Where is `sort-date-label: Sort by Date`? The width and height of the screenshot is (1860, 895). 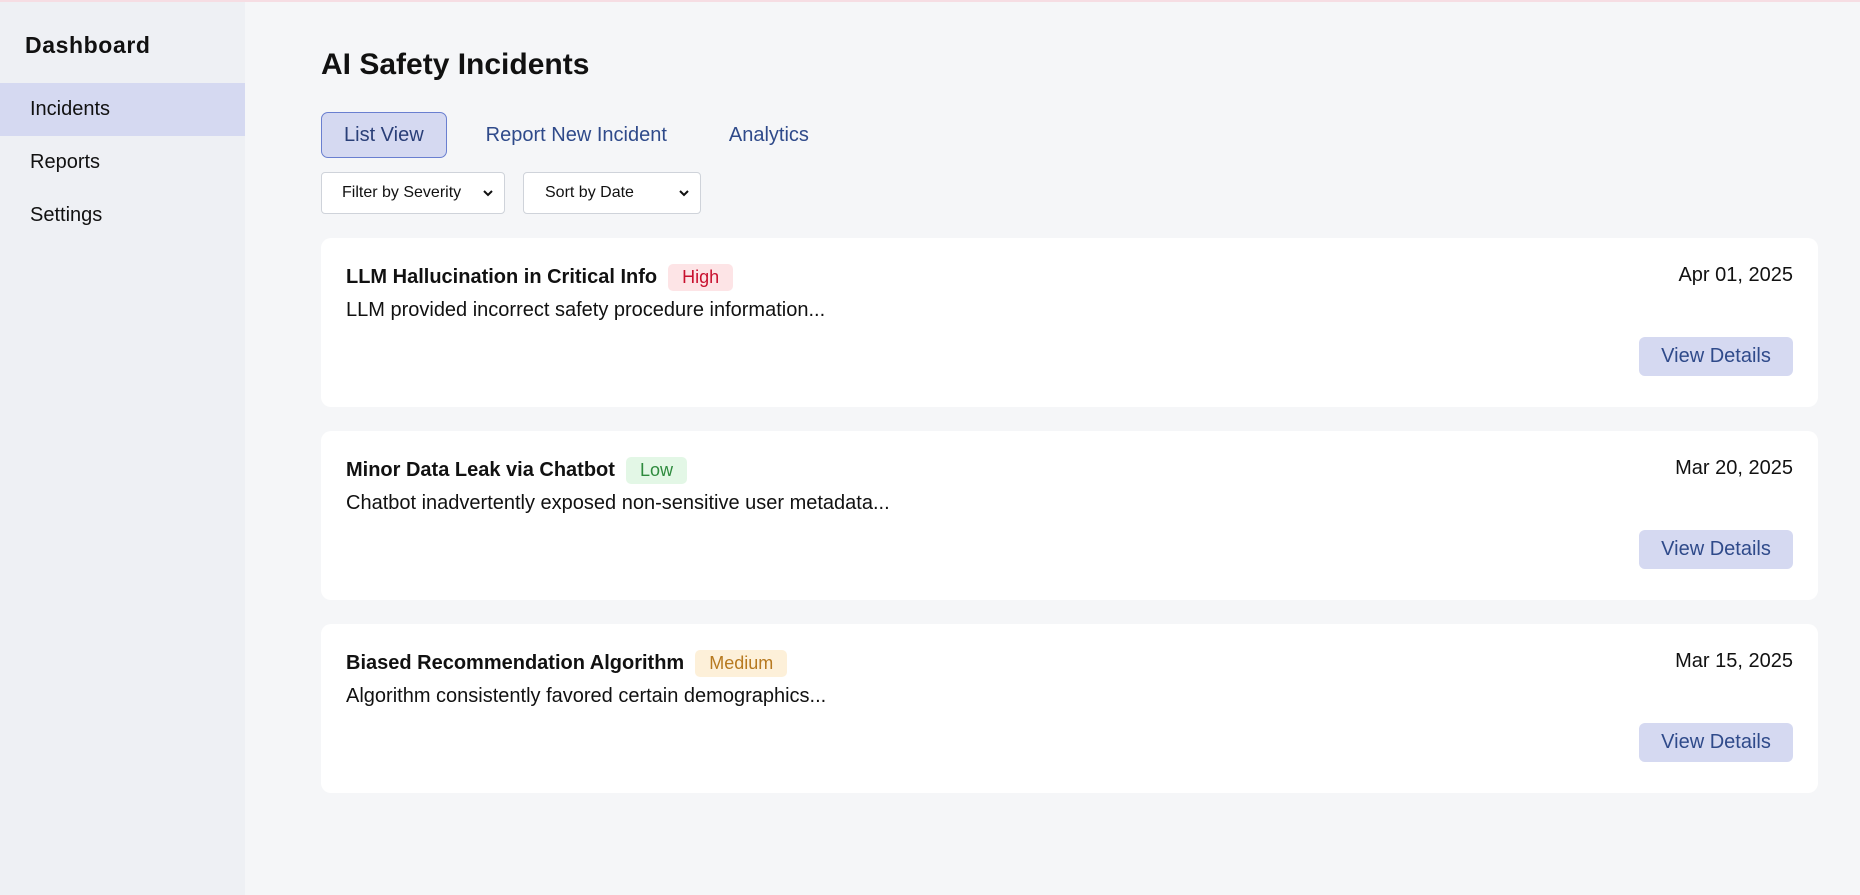 sort-date-label: Sort by Date is located at coordinates (589, 192).